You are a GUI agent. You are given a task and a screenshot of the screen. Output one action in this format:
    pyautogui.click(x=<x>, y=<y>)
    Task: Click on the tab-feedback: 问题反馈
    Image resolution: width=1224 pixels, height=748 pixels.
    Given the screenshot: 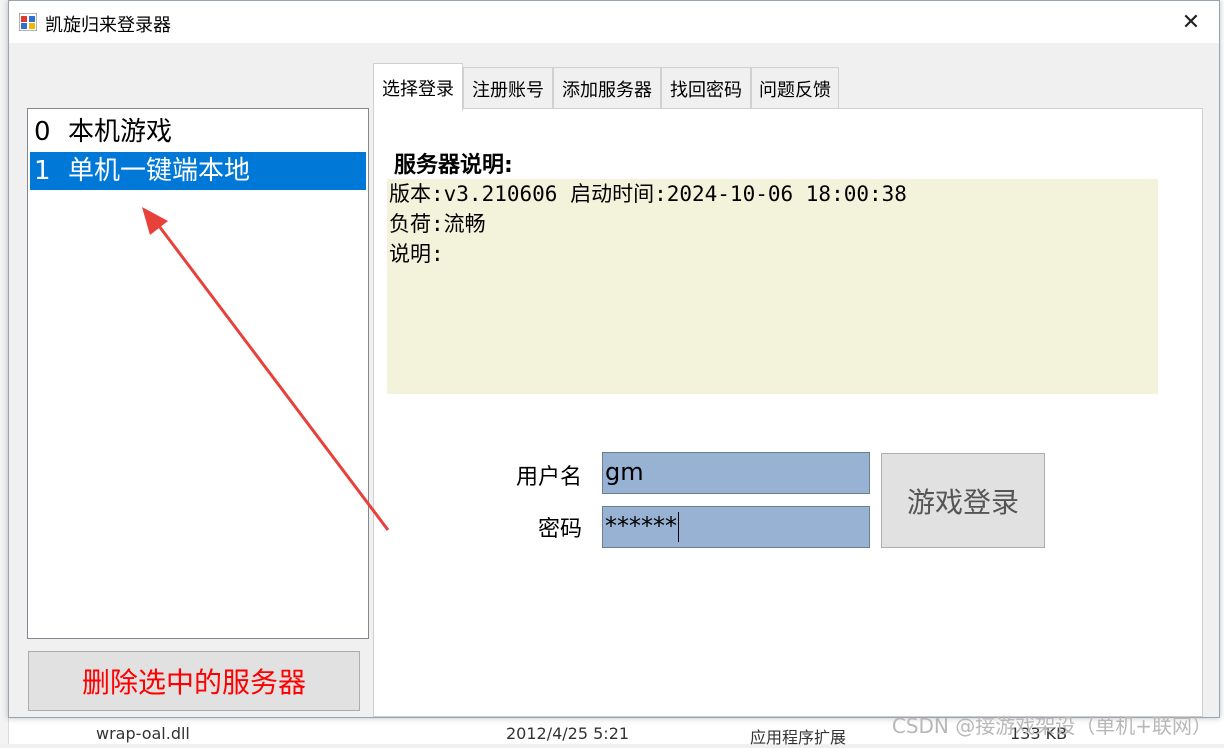 What is the action you would take?
    pyautogui.click(x=795, y=88)
    